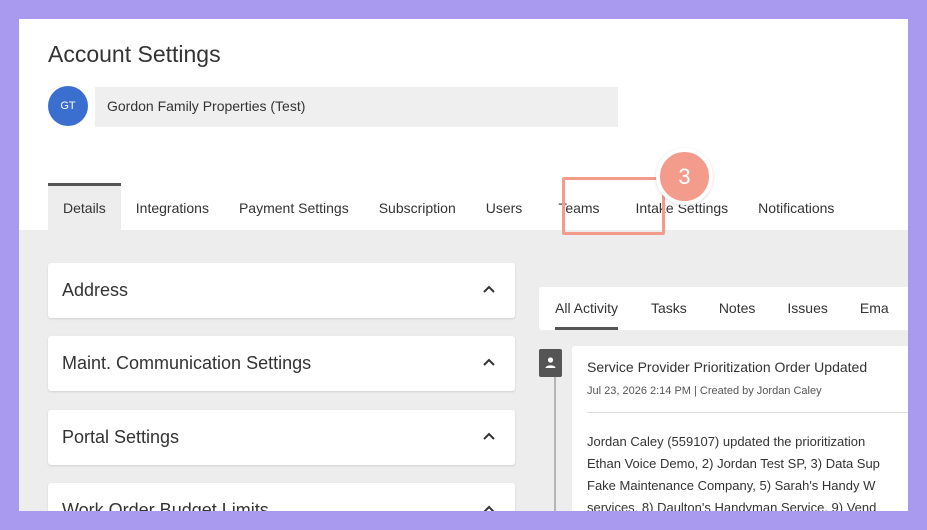  Describe the element at coordinates (737, 308) in the screenshot. I see `tab-notes: Notes` at that location.